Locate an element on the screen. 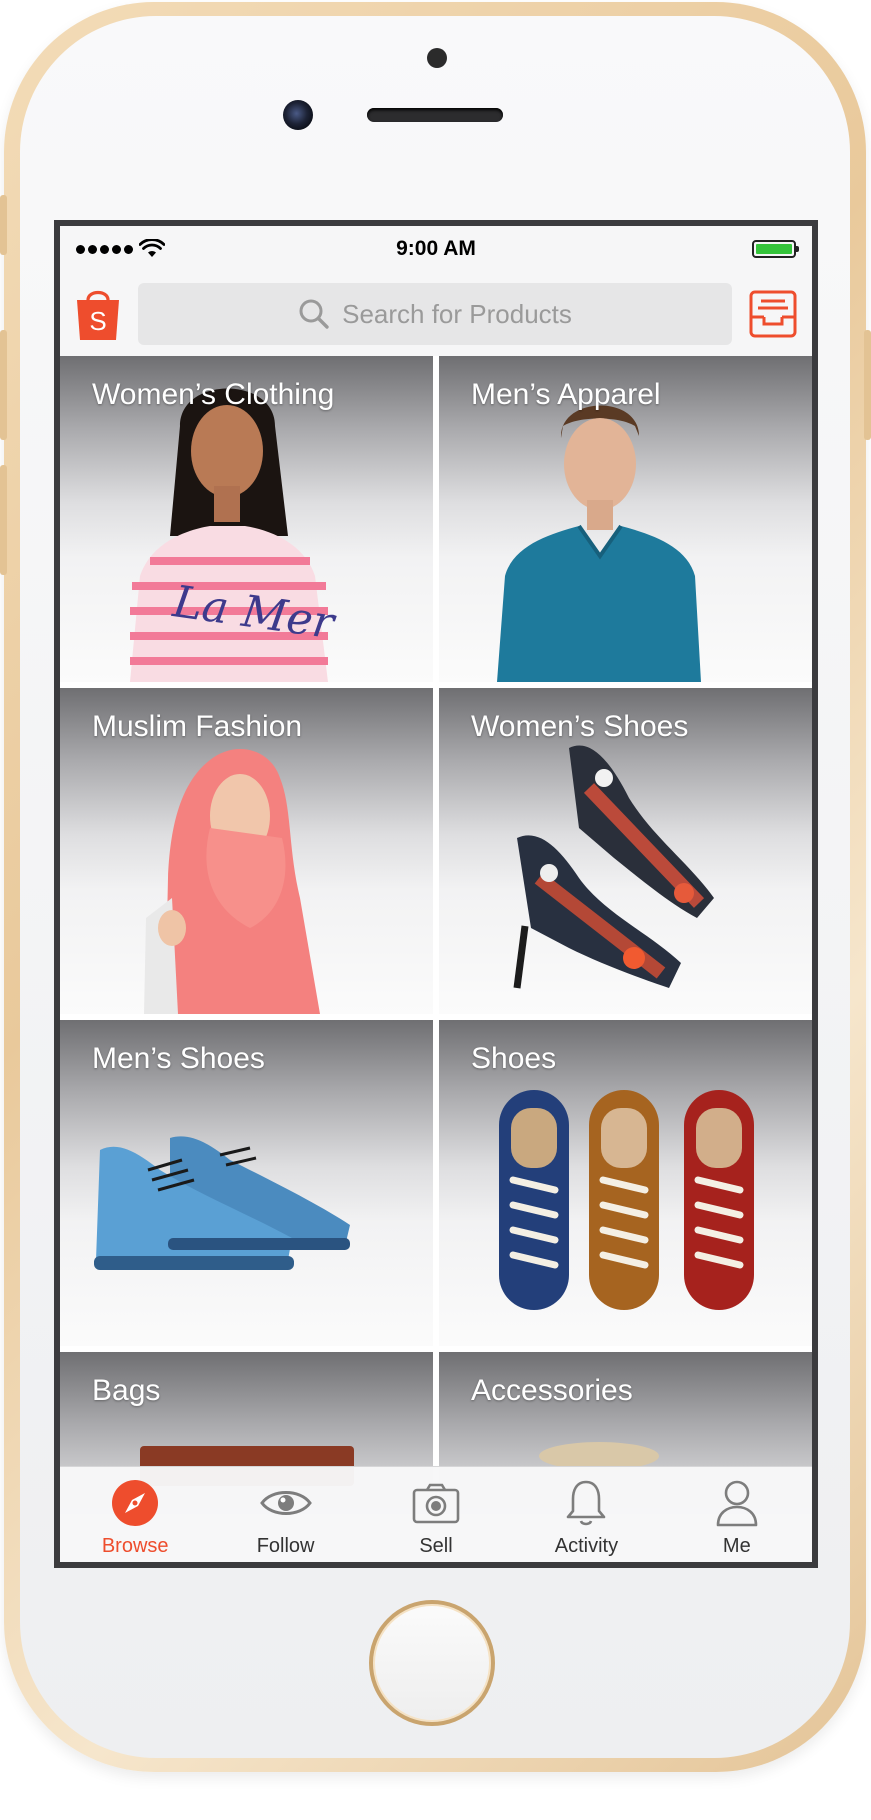 Image resolution: width=871 pixels, height=1820 pixels. status-bar: 9:00 AM is located at coordinates (436, 249).